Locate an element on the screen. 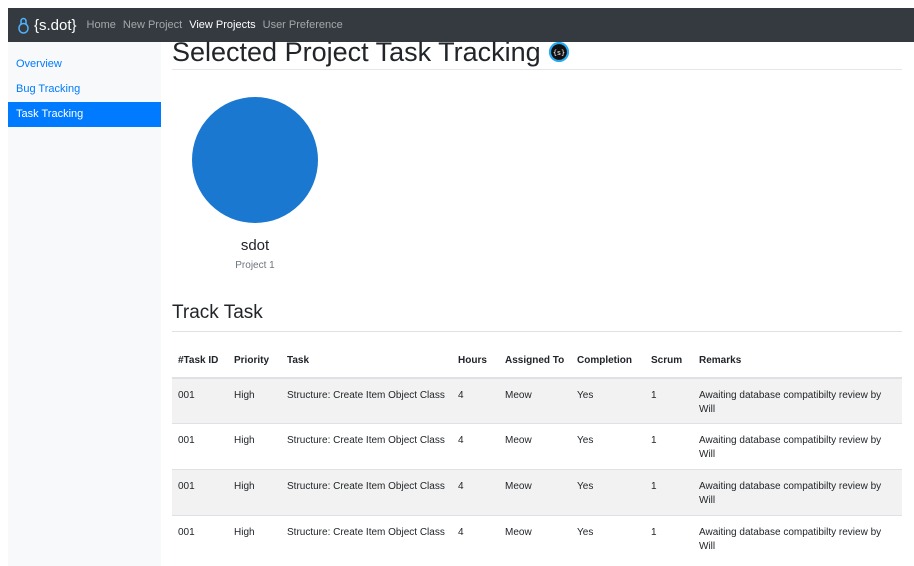 The height and width of the screenshot is (566, 914). col-assigned-to: Assigned To is located at coordinates (535, 355).